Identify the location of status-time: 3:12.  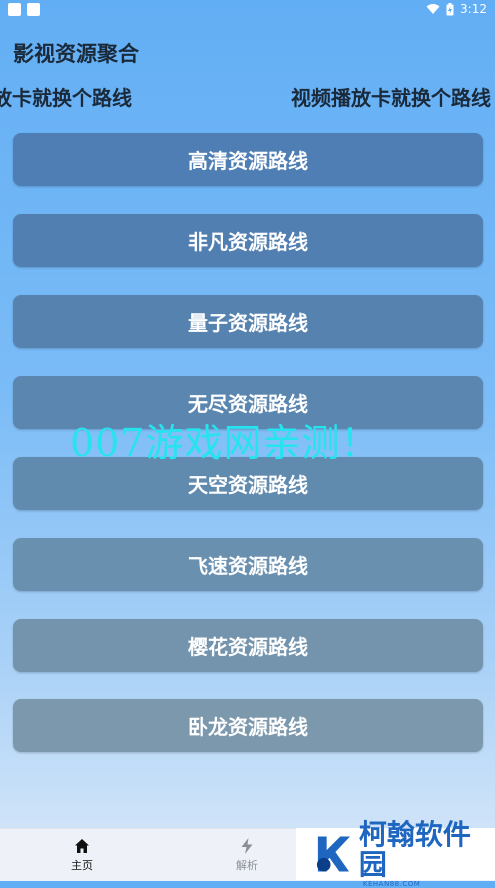
(473, 9).